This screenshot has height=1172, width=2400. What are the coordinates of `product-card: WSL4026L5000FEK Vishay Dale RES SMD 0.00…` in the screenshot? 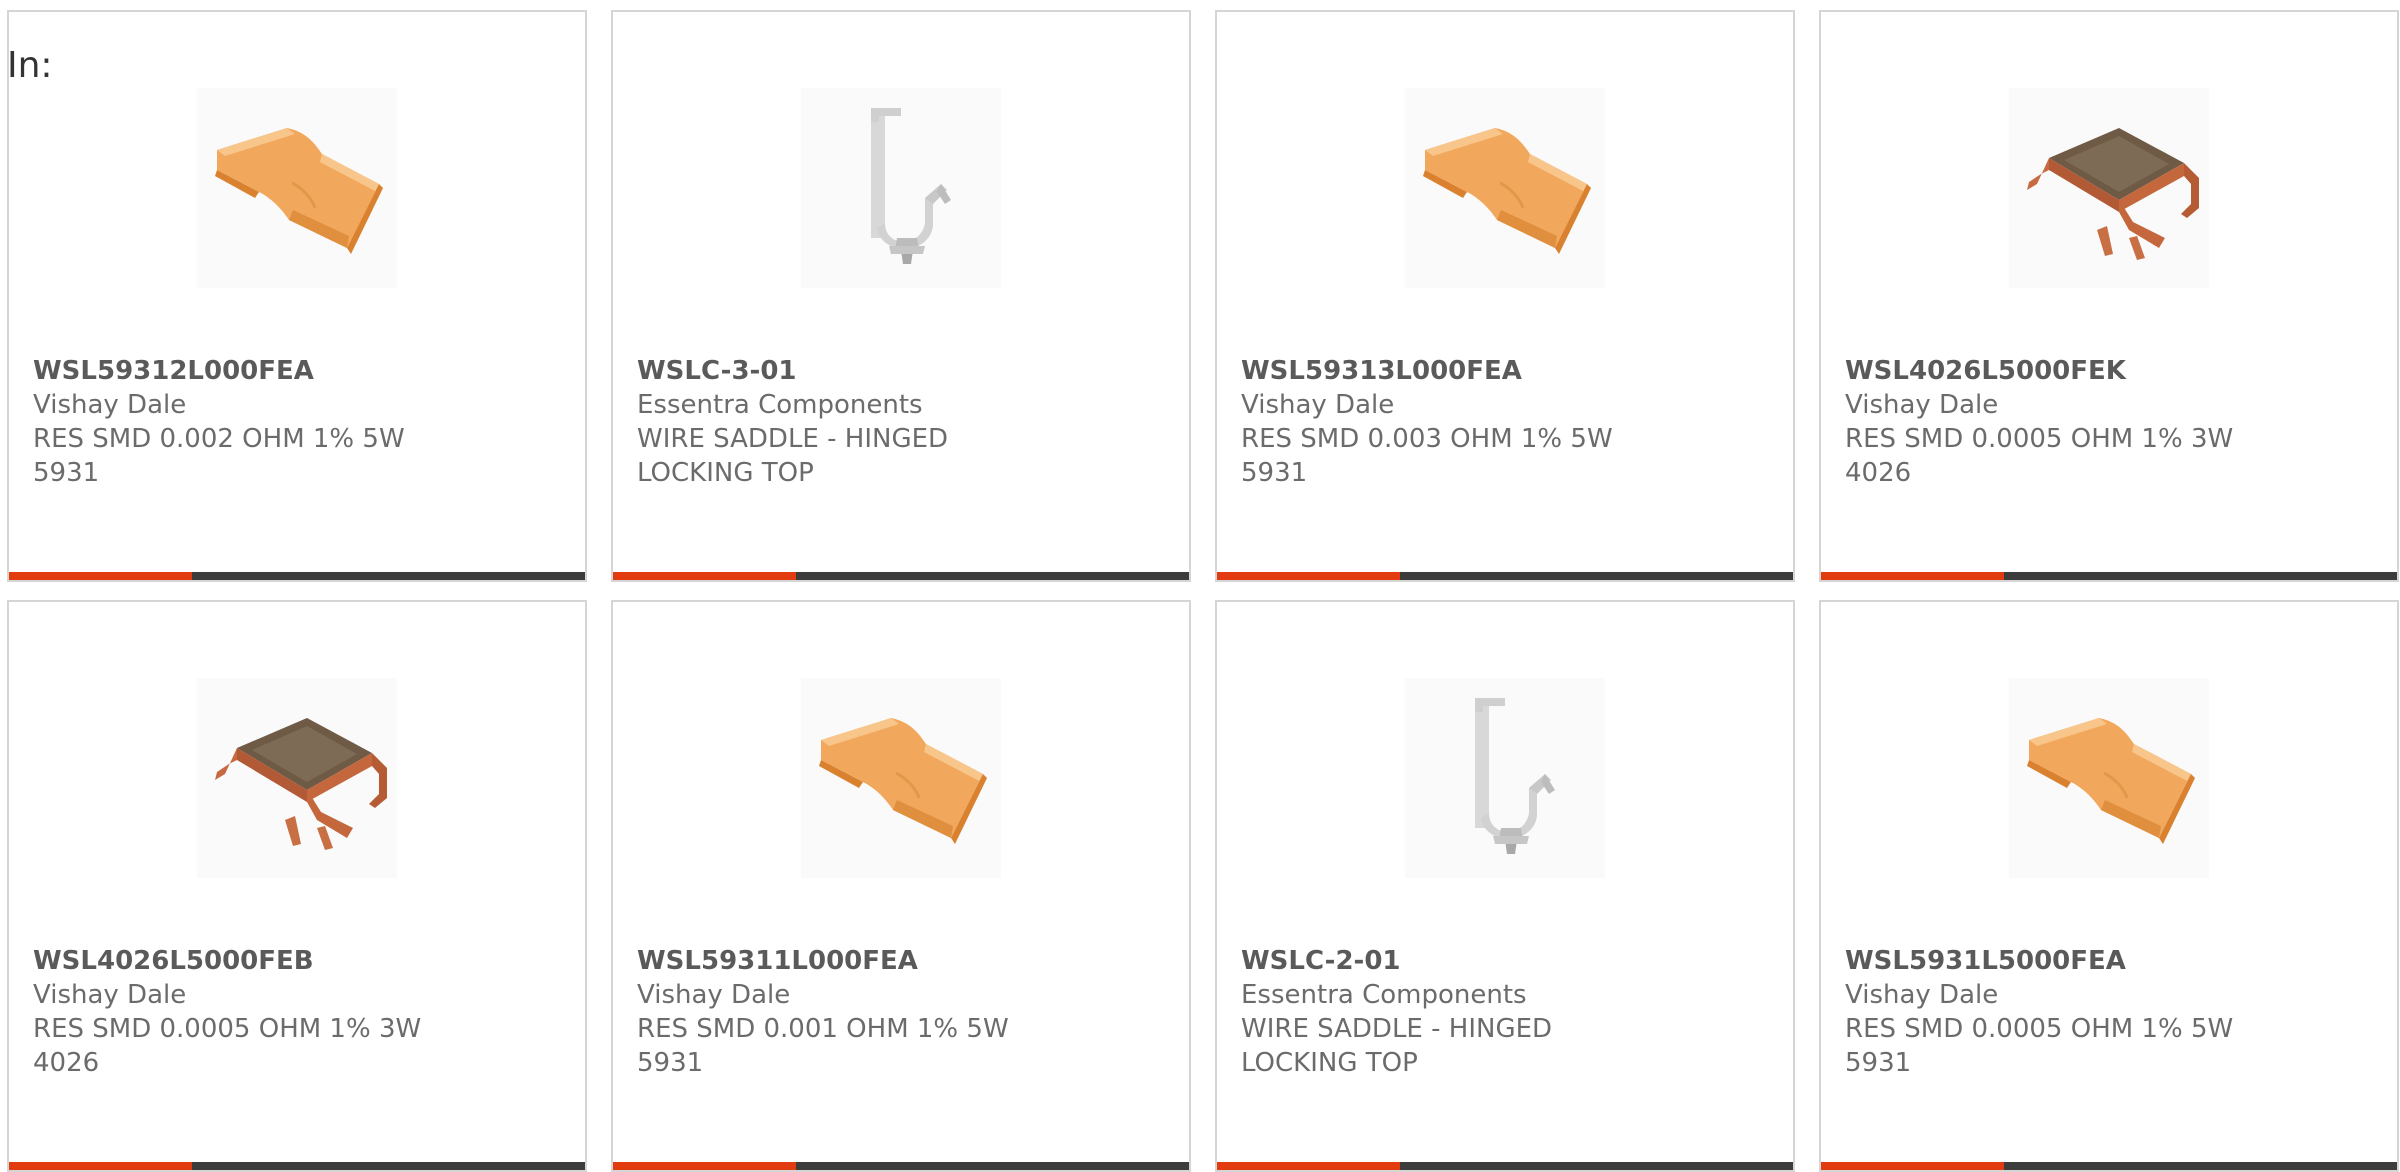 It's located at (2109, 296).